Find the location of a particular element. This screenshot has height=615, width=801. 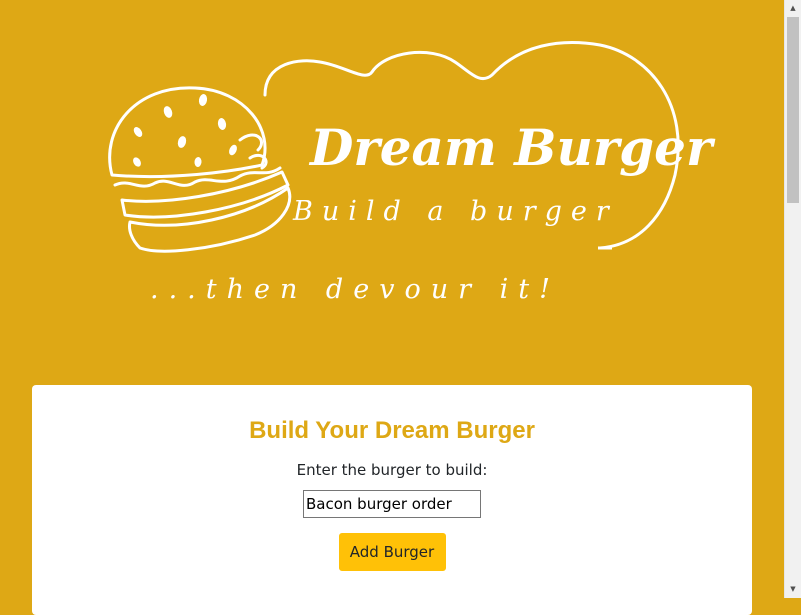

logo-title: Dream Burger is located at coordinates (512, 147).